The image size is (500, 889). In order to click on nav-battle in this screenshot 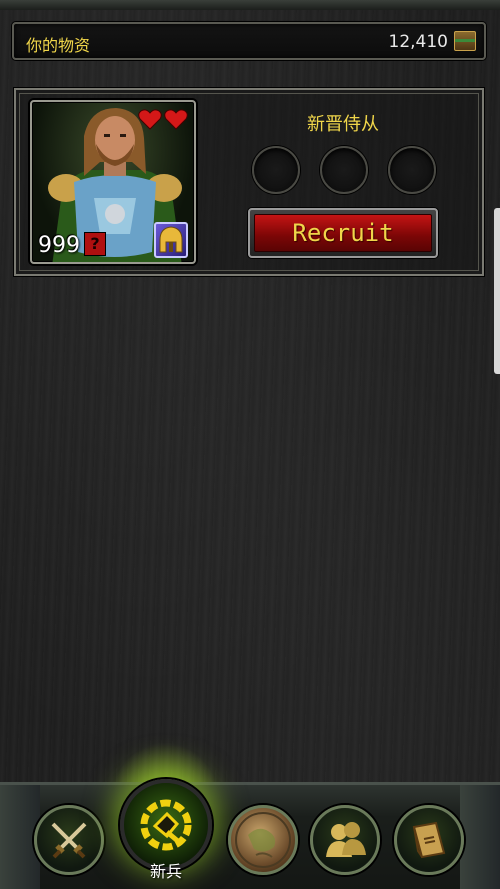, I will do `click(69, 840)`.